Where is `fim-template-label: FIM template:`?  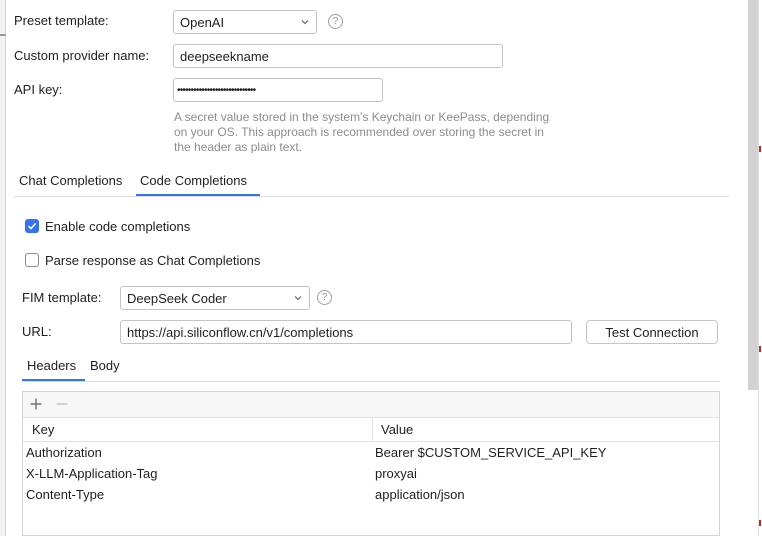 fim-template-label: FIM template: is located at coordinates (62, 297).